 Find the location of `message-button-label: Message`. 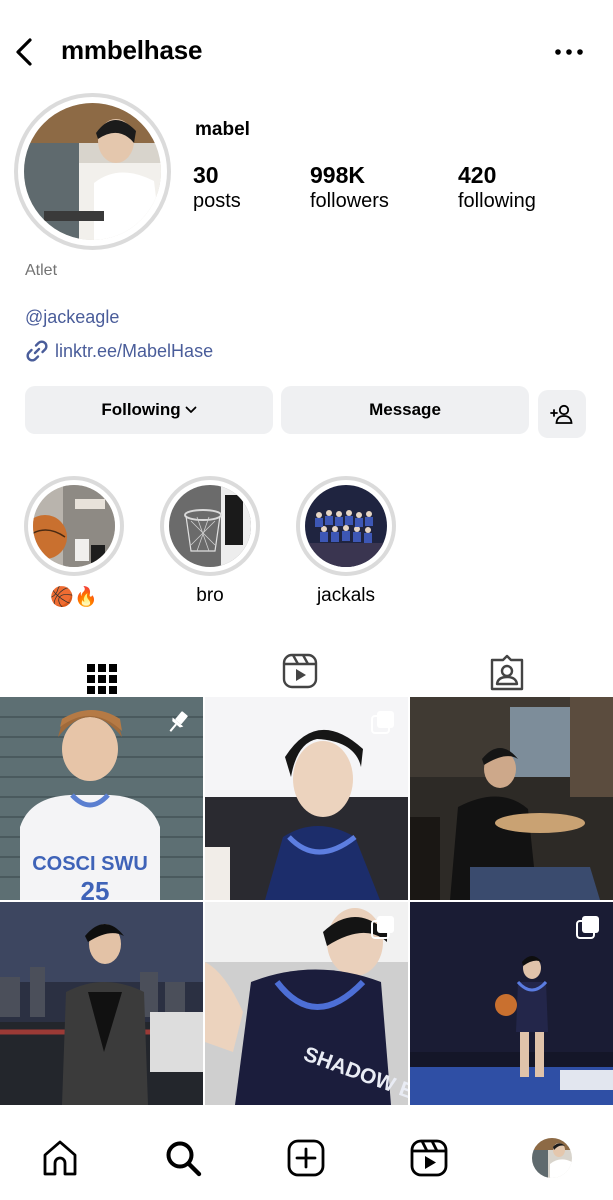

message-button-label: Message is located at coordinates (405, 409).